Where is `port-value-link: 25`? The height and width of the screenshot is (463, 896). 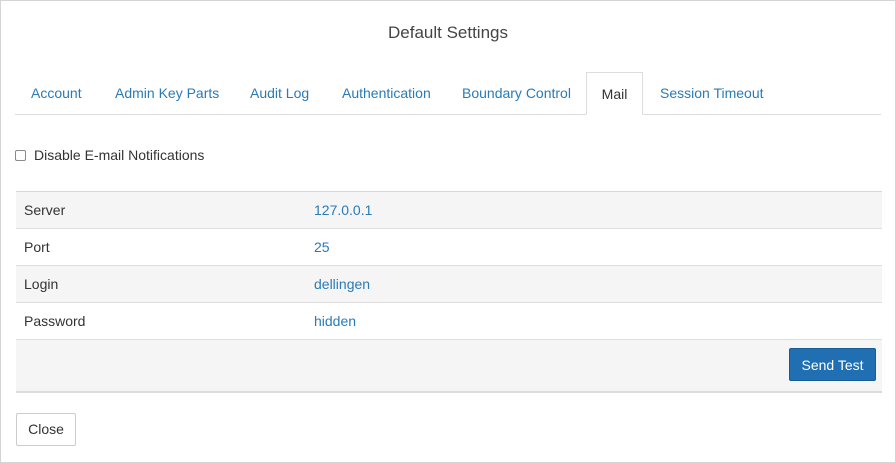 port-value-link: 25 is located at coordinates (322, 247).